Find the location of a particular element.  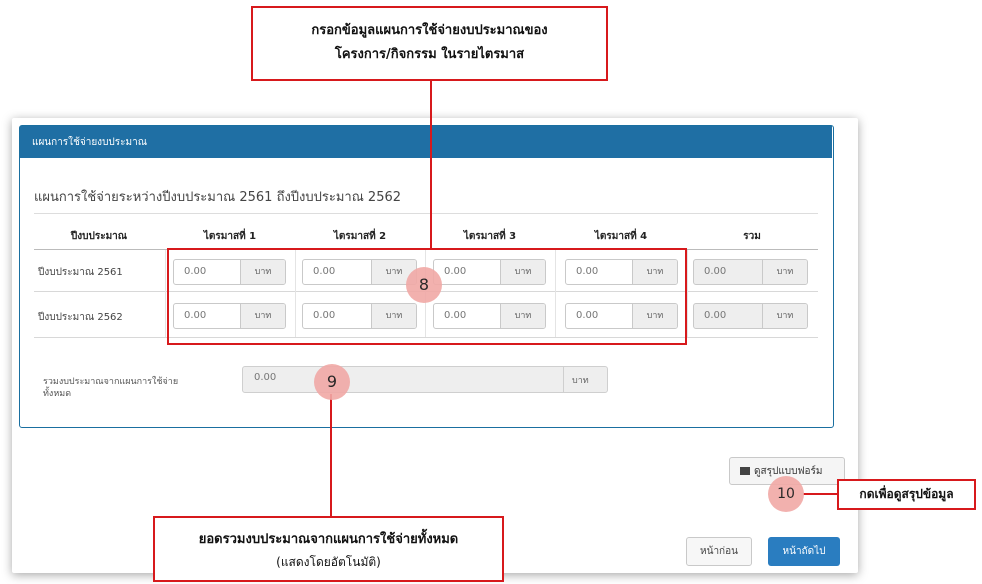

col-header-q2: ไตรมาสที่ 2 is located at coordinates (360, 236).